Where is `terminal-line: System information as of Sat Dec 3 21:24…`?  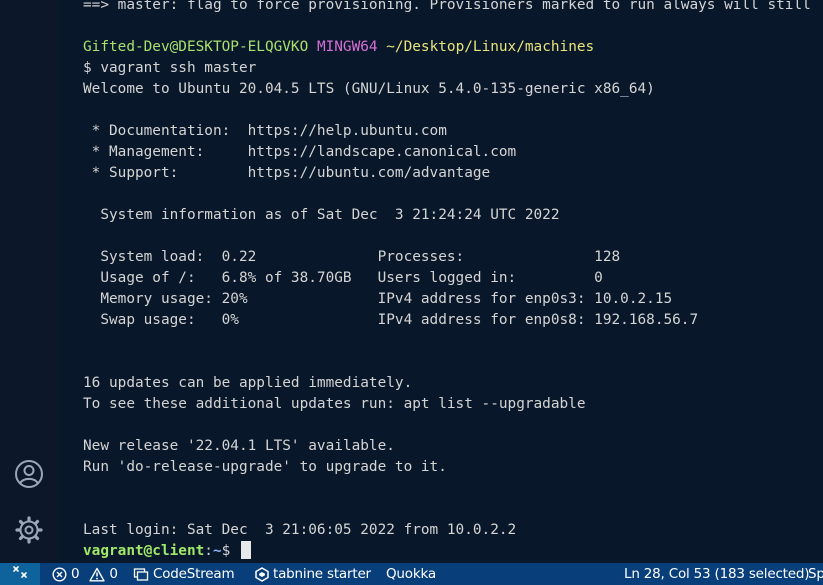
terminal-line: System information as of Sat Dec 3 21:24… is located at coordinates (321, 215).